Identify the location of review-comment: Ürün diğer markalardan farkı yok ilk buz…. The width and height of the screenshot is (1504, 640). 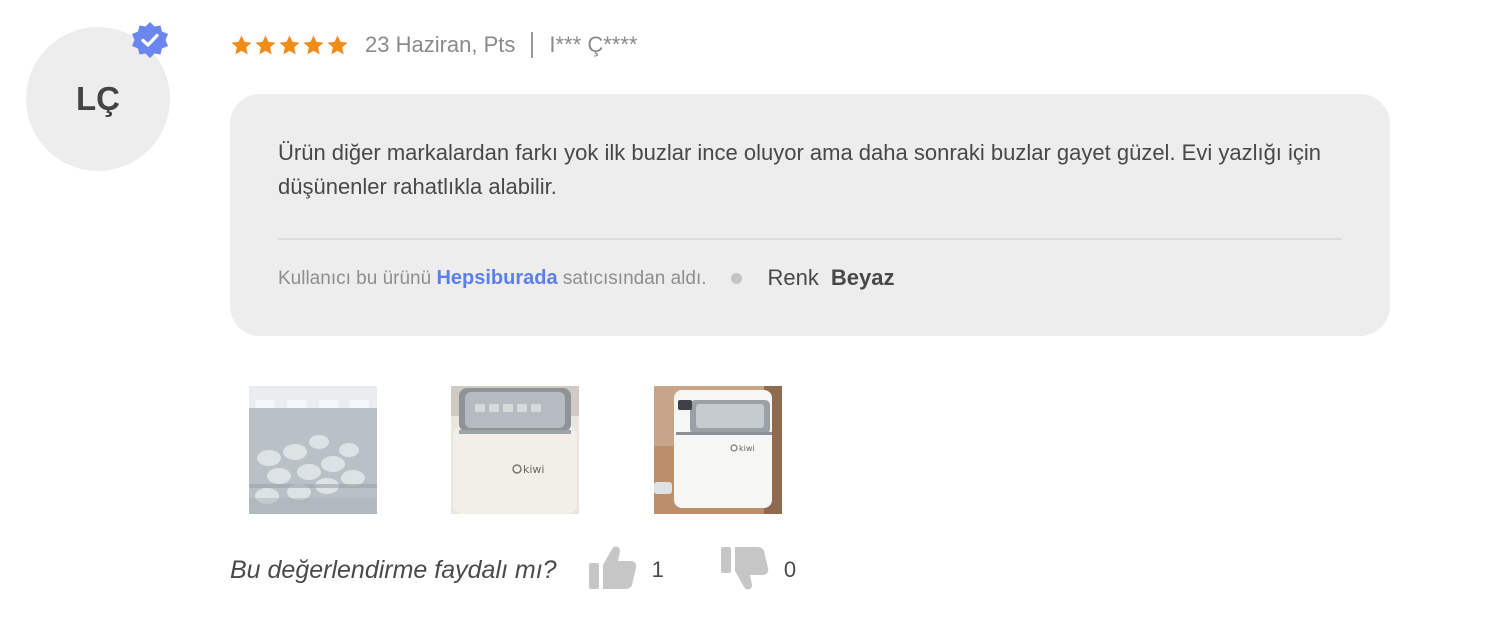
(800, 169).